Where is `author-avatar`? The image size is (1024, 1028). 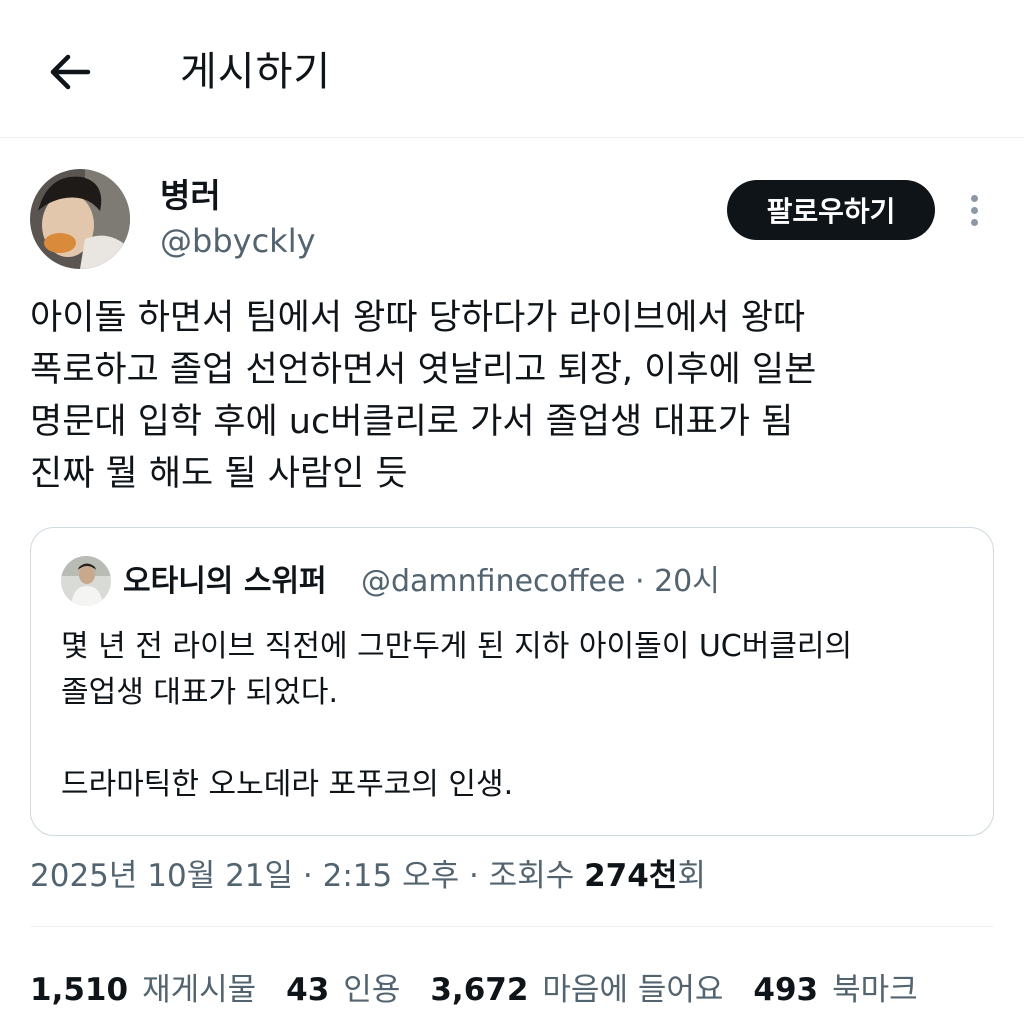
author-avatar is located at coordinates (80, 219).